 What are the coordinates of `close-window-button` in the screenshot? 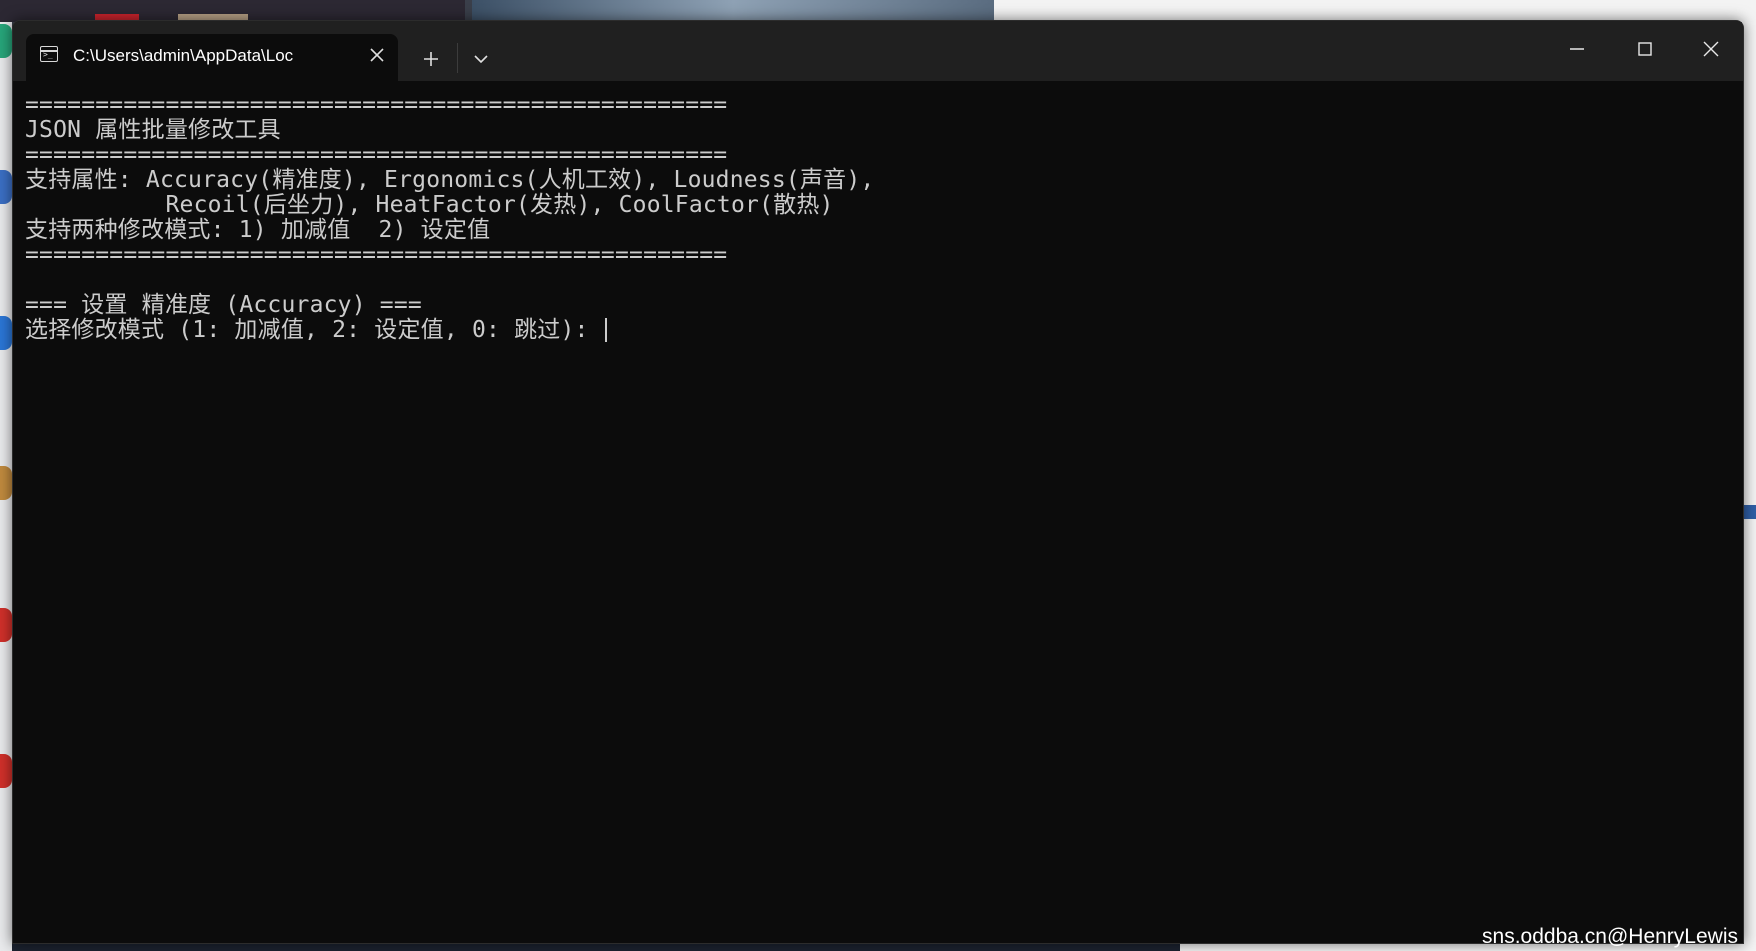 It's located at (1711, 49).